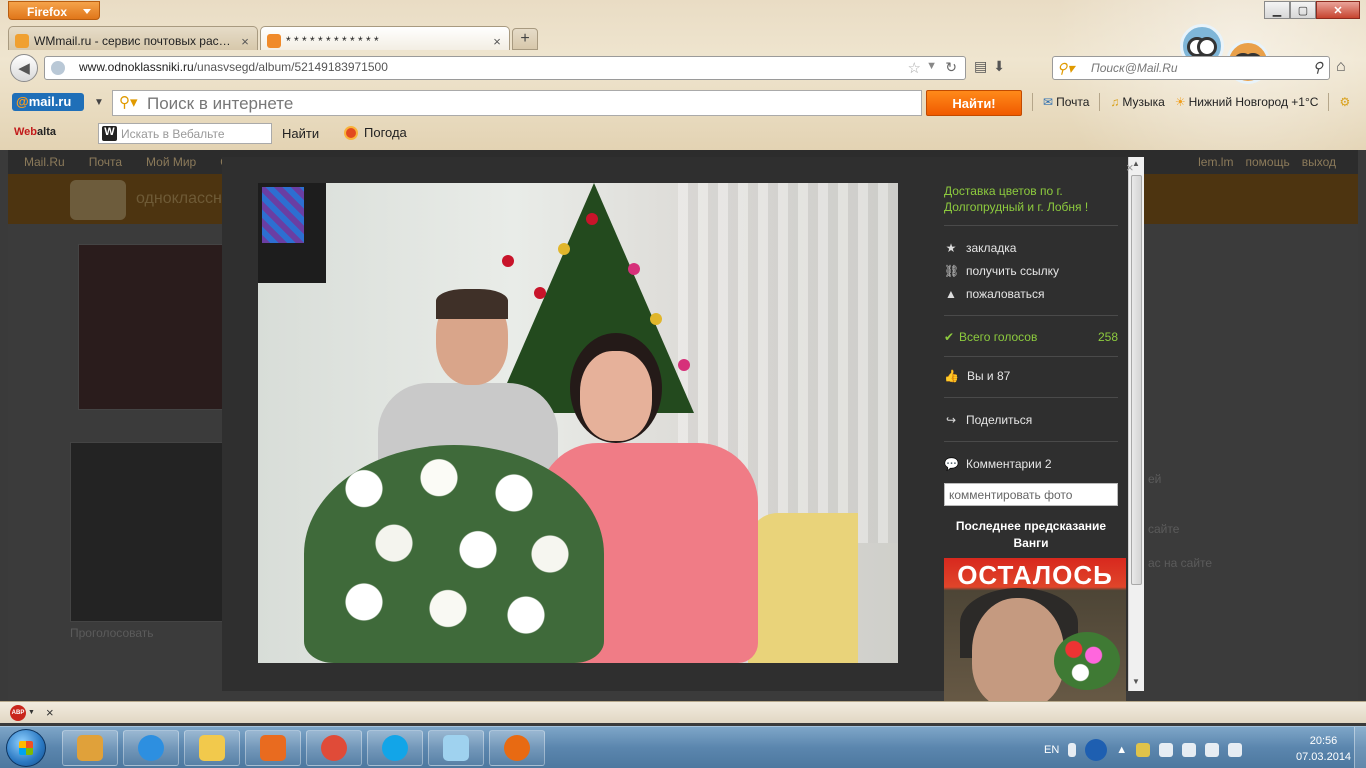  I want to click on help-link: помощь, so click(1267, 162).